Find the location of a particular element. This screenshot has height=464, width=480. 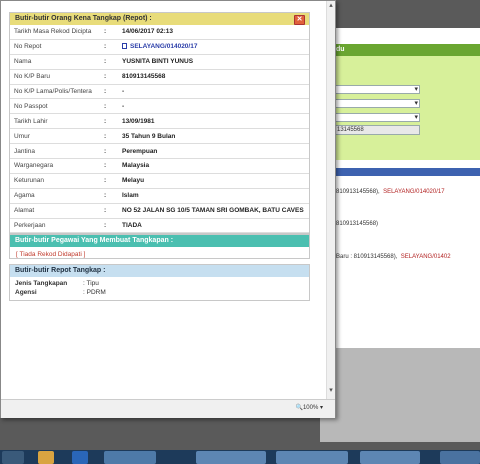

agency-value: : PDRM is located at coordinates (94, 292).